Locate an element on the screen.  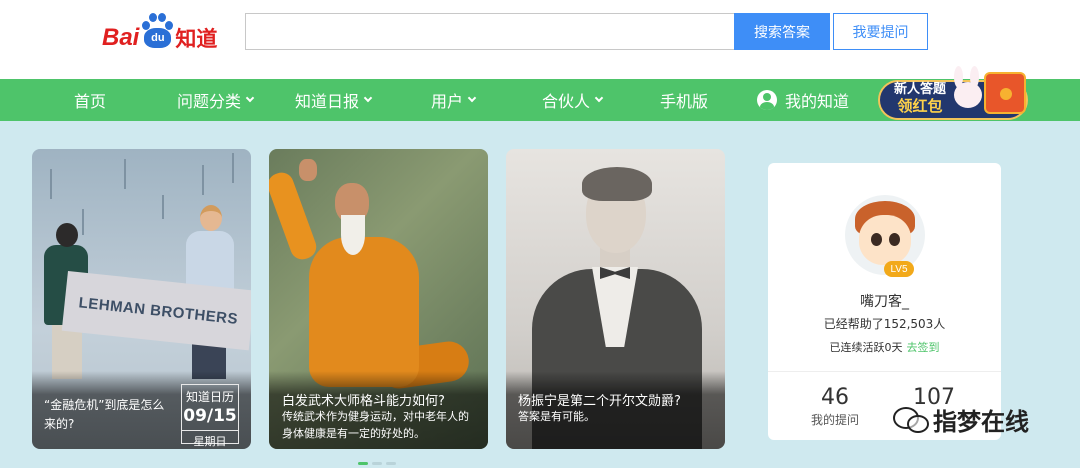
nav-item-home: 首页 is located at coordinates (90, 100).